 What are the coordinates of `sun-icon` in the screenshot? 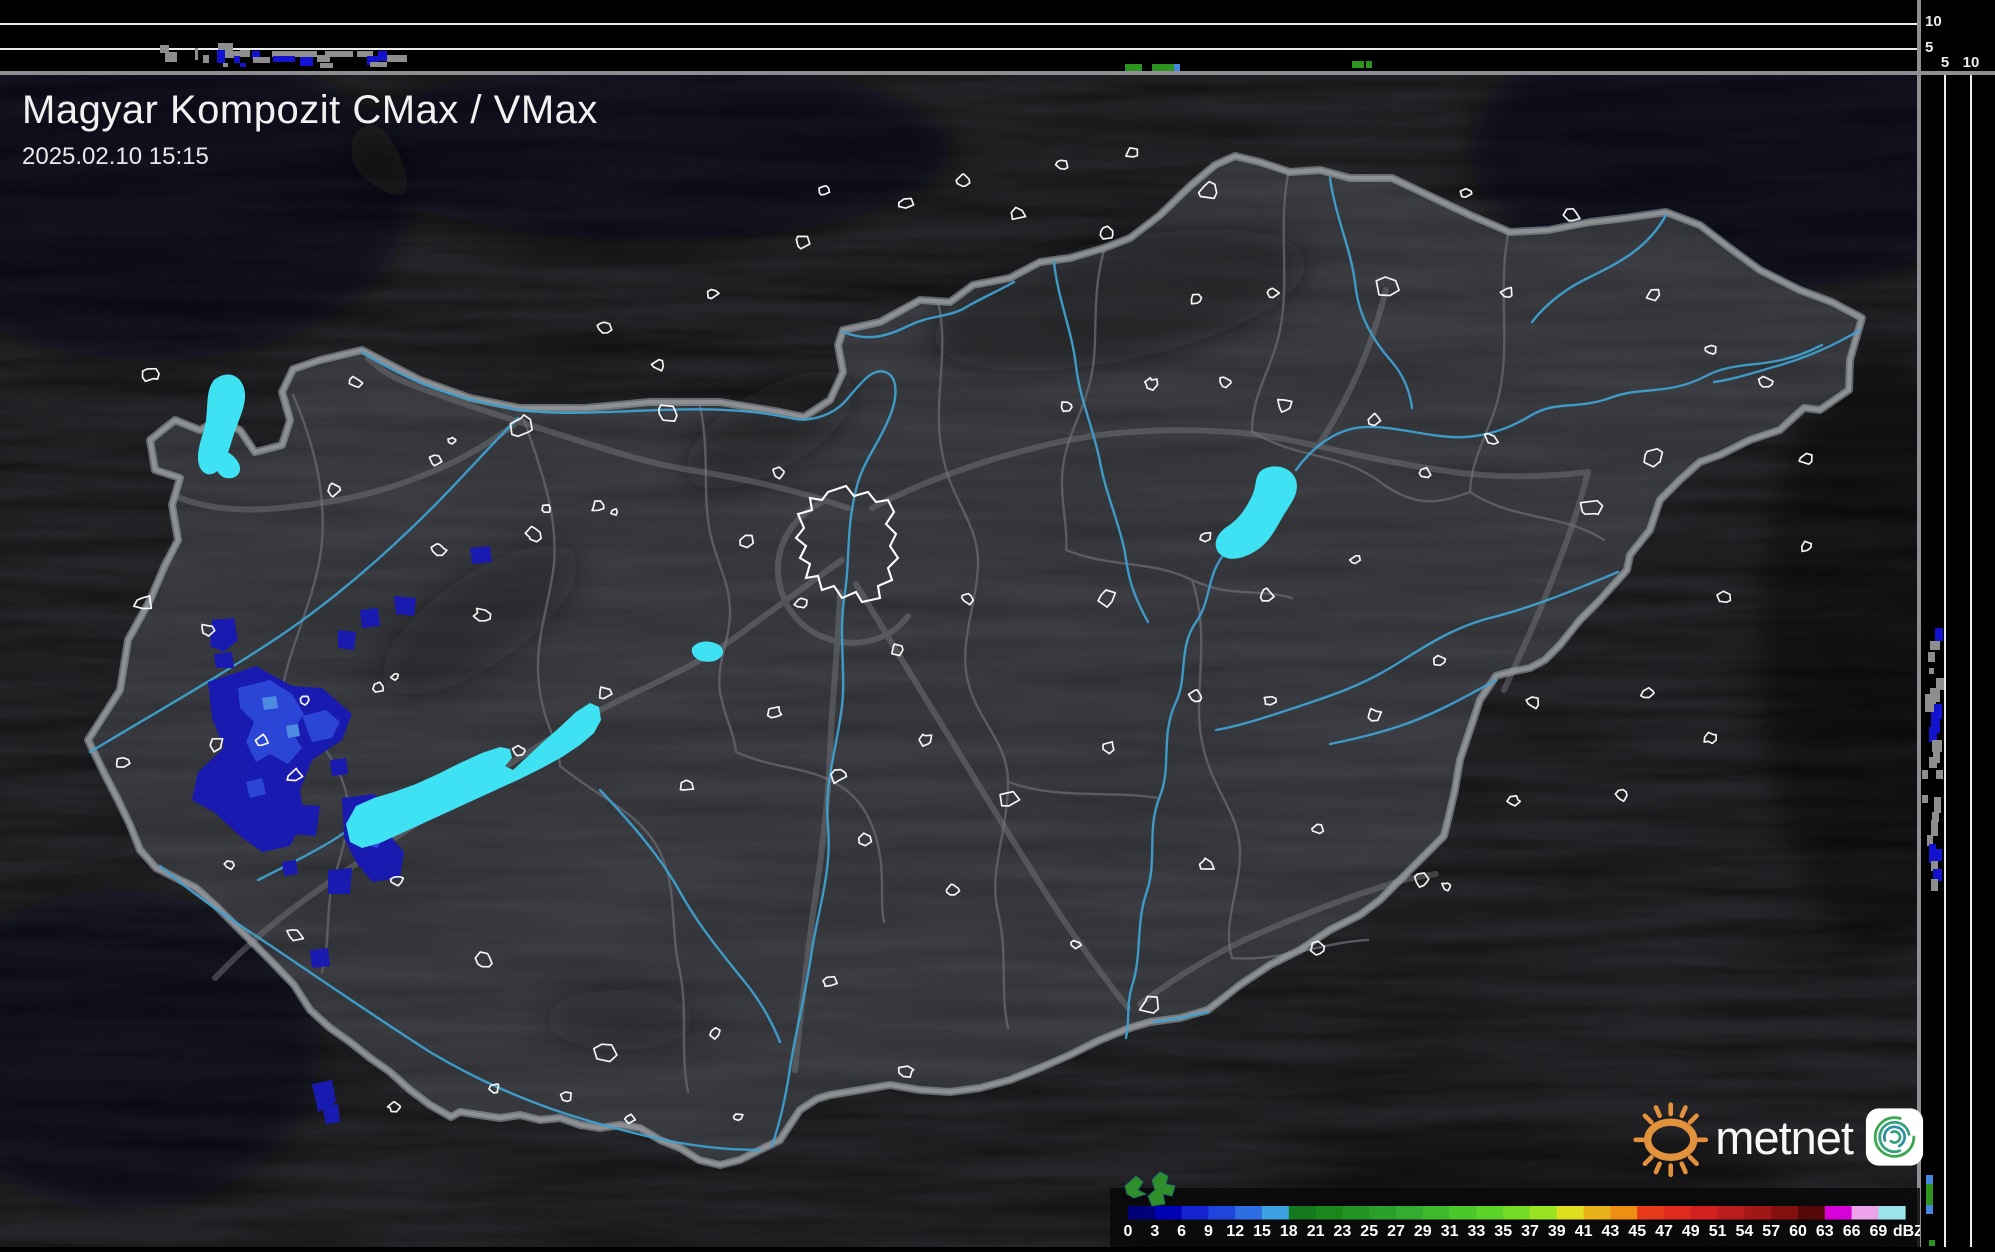 It's located at (1671, 1140).